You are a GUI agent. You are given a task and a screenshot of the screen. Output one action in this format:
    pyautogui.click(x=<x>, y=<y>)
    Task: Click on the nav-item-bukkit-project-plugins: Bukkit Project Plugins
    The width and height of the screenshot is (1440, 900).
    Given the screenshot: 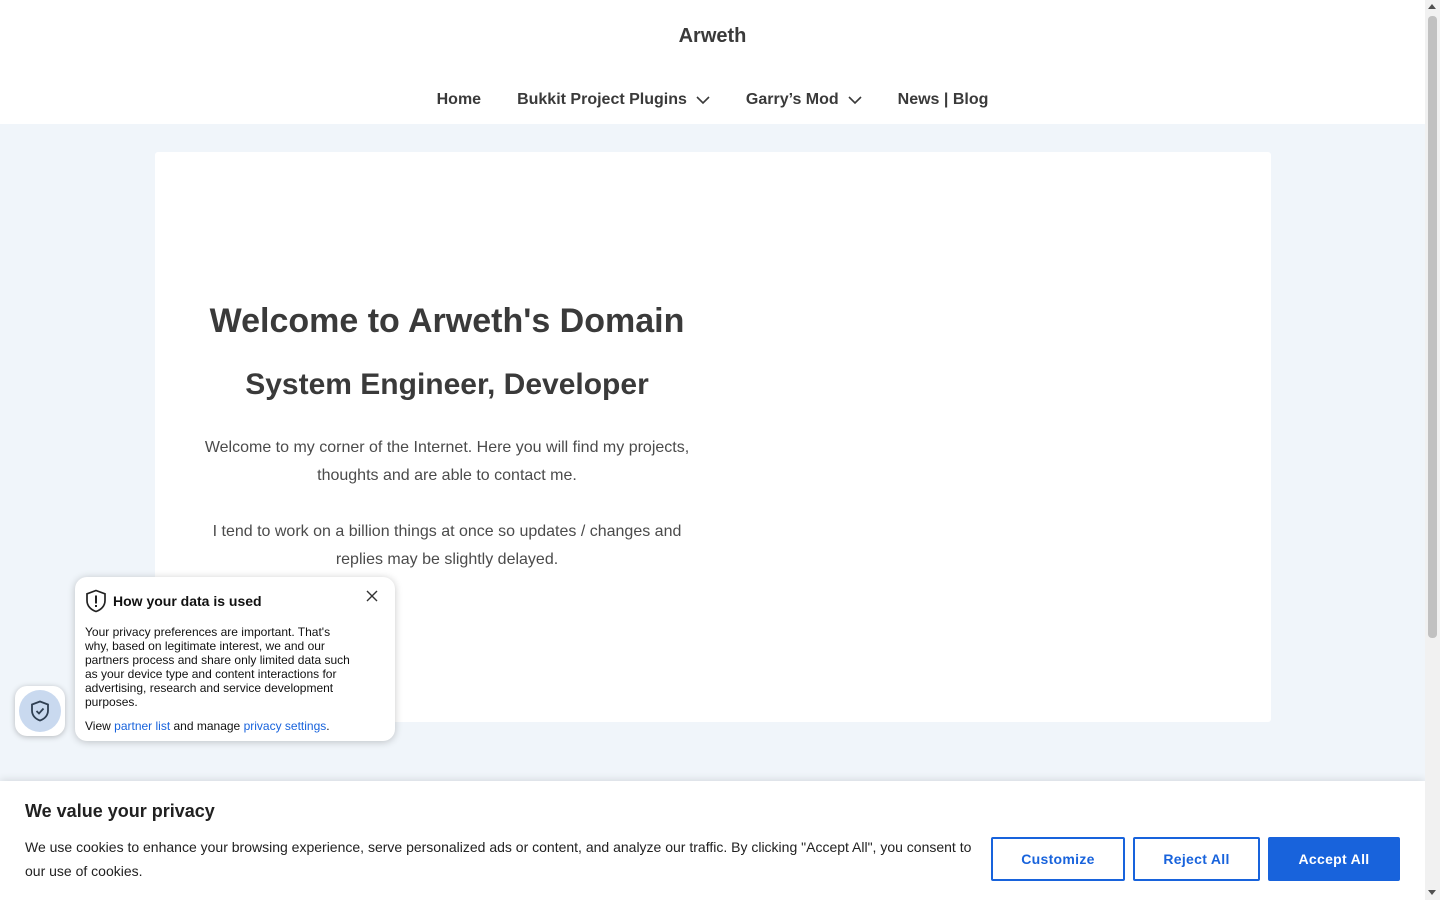 What is the action you would take?
    pyautogui.click(x=613, y=100)
    